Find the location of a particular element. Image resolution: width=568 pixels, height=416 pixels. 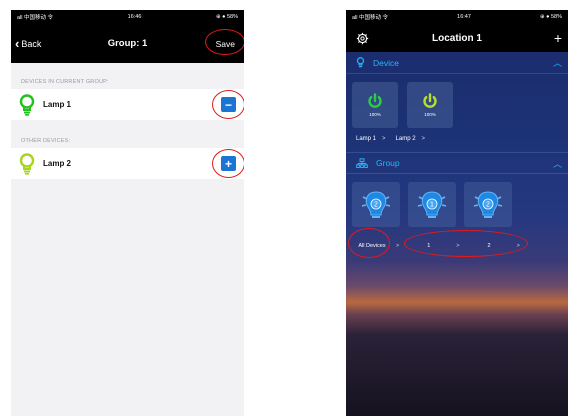

device-name: Lamp 2 is located at coordinates (57, 163).